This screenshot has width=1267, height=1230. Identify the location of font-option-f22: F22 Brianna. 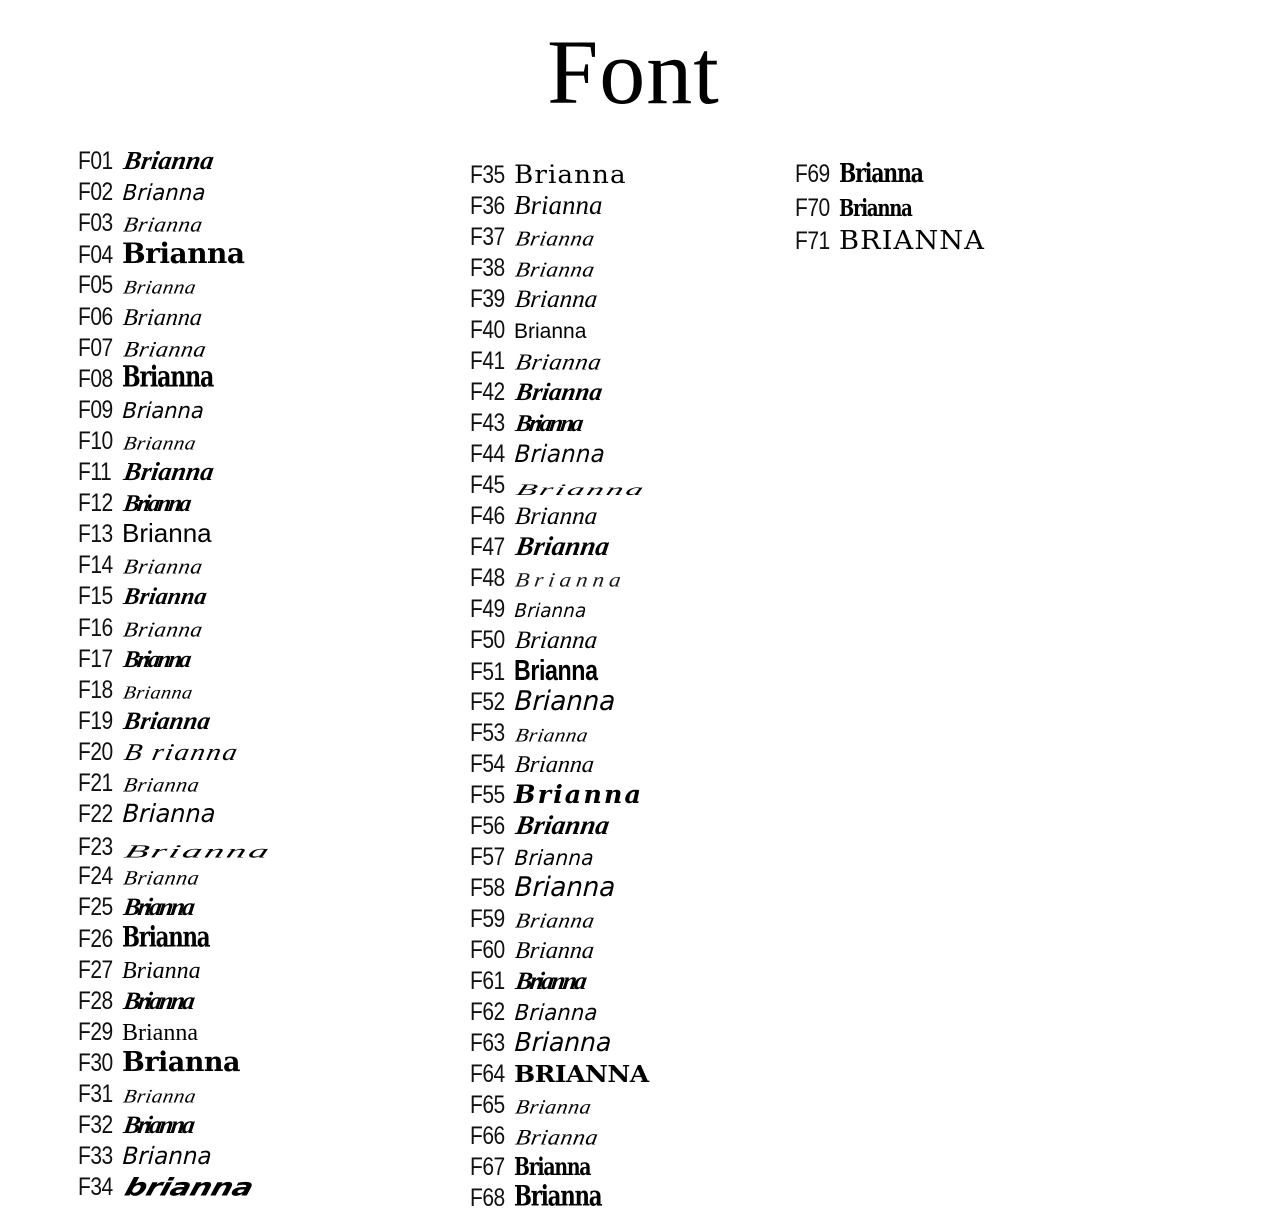
(147, 814).